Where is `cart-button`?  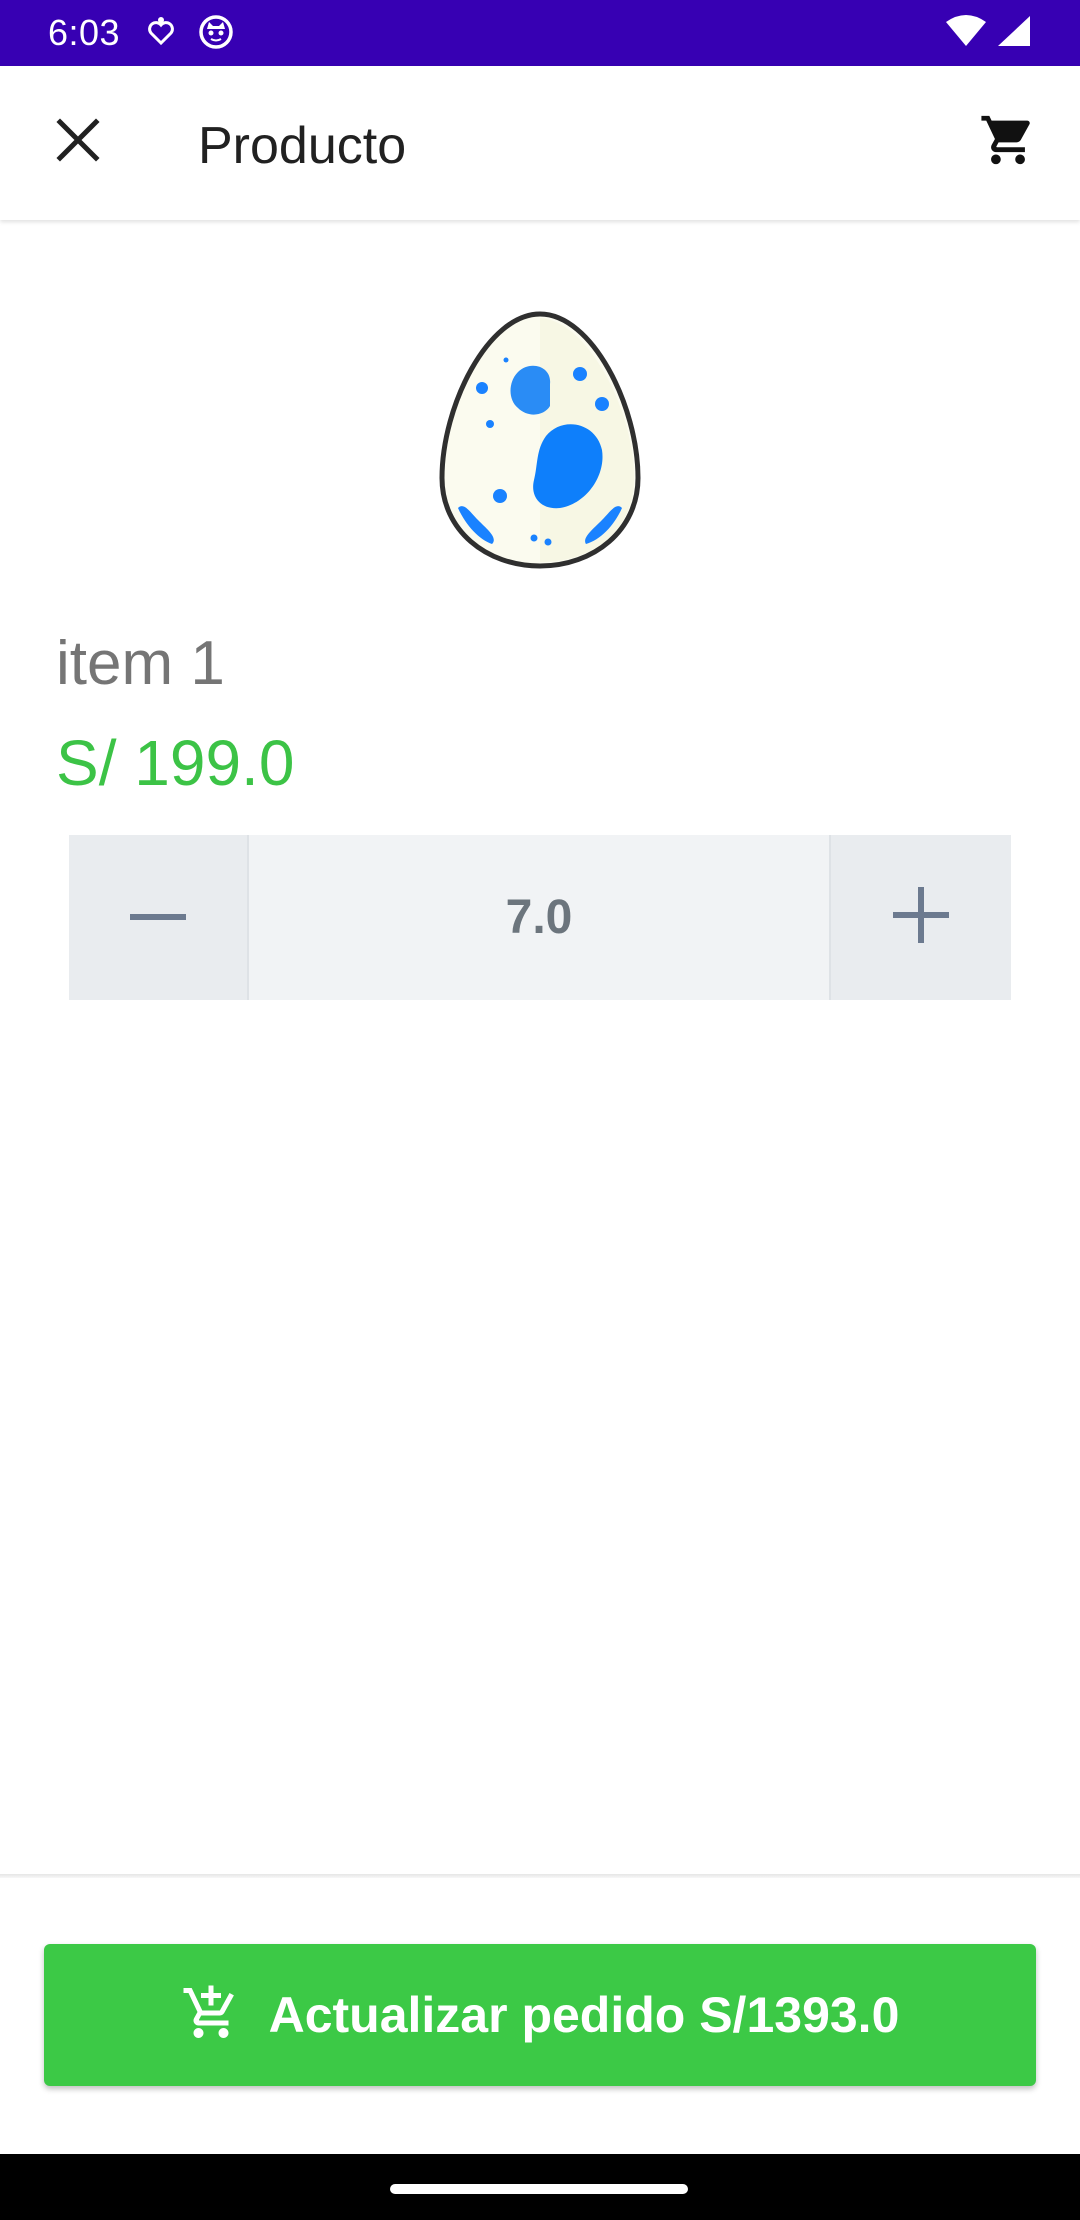
cart-button is located at coordinates (1008, 142).